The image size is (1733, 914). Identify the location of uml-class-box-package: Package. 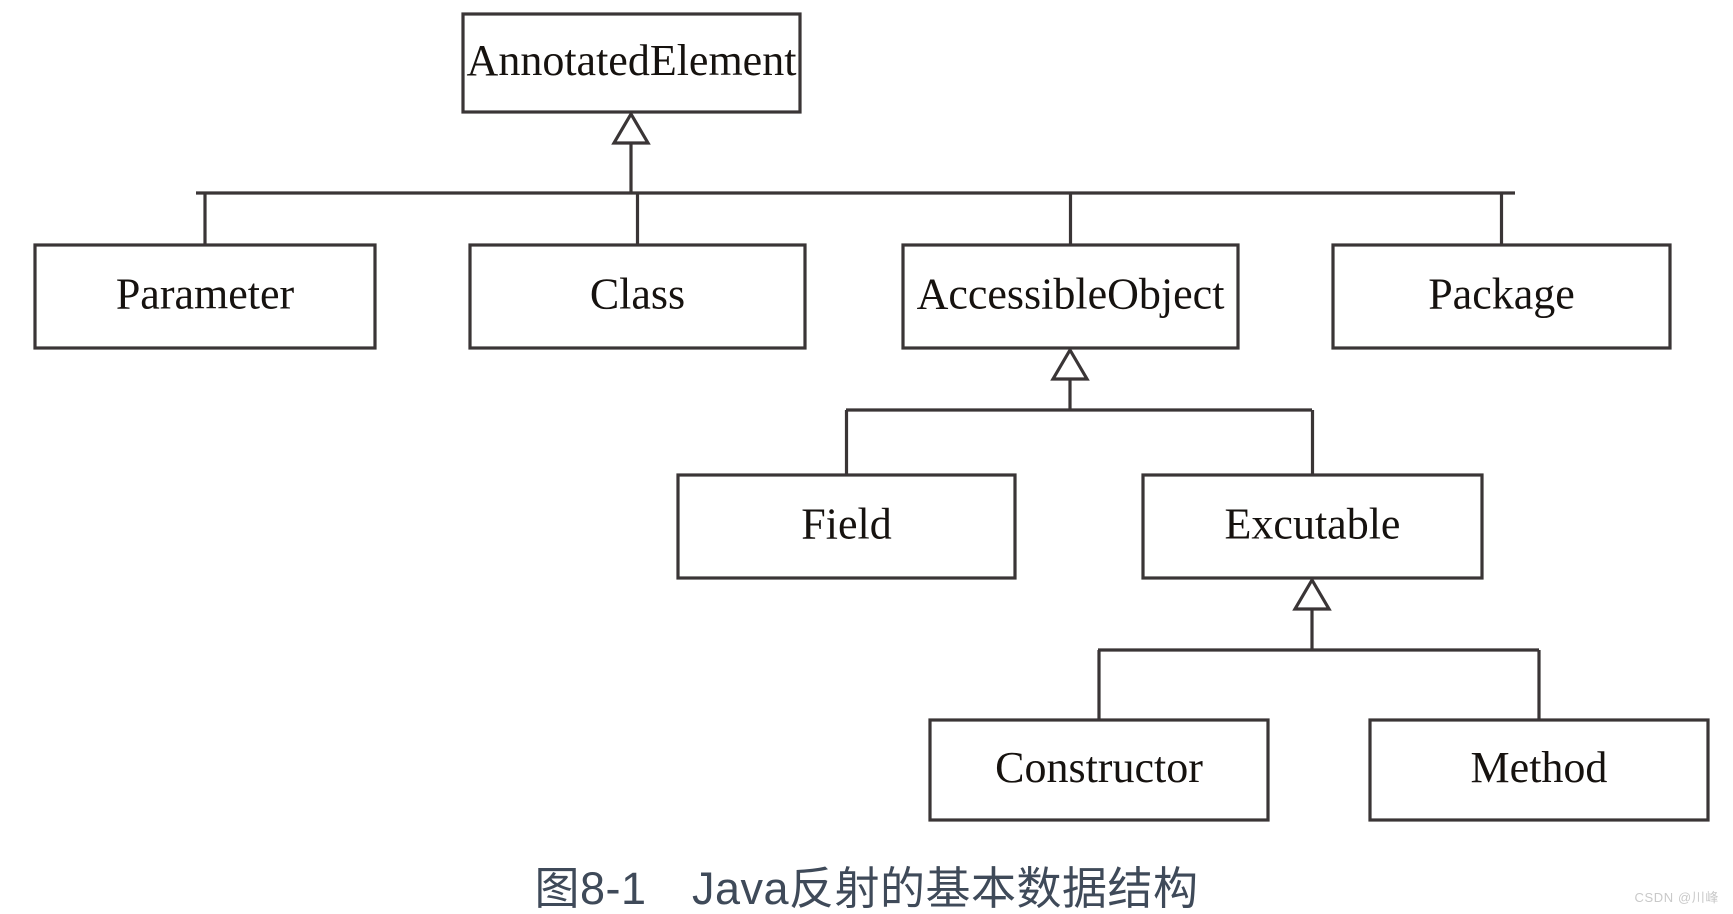
(1501, 296).